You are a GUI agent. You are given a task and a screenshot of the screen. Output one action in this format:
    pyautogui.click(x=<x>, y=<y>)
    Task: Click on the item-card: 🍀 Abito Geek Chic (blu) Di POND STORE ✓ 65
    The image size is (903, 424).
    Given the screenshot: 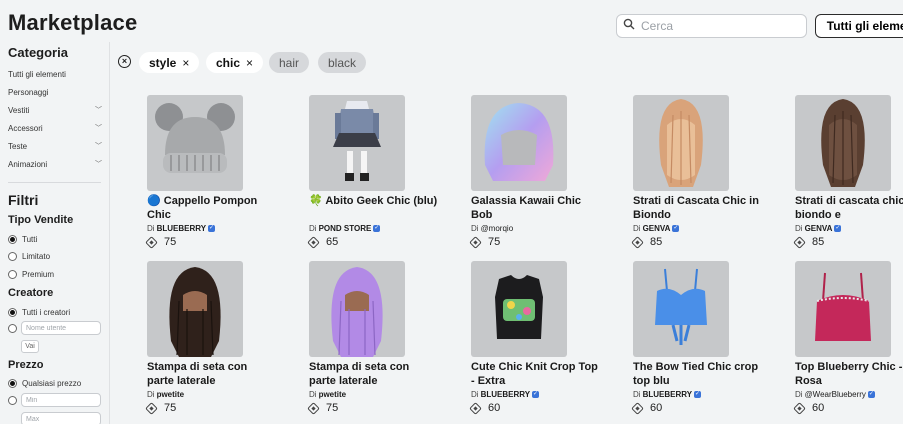 What is the action you would take?
    pyautogui.click(x=373, y=172)
    